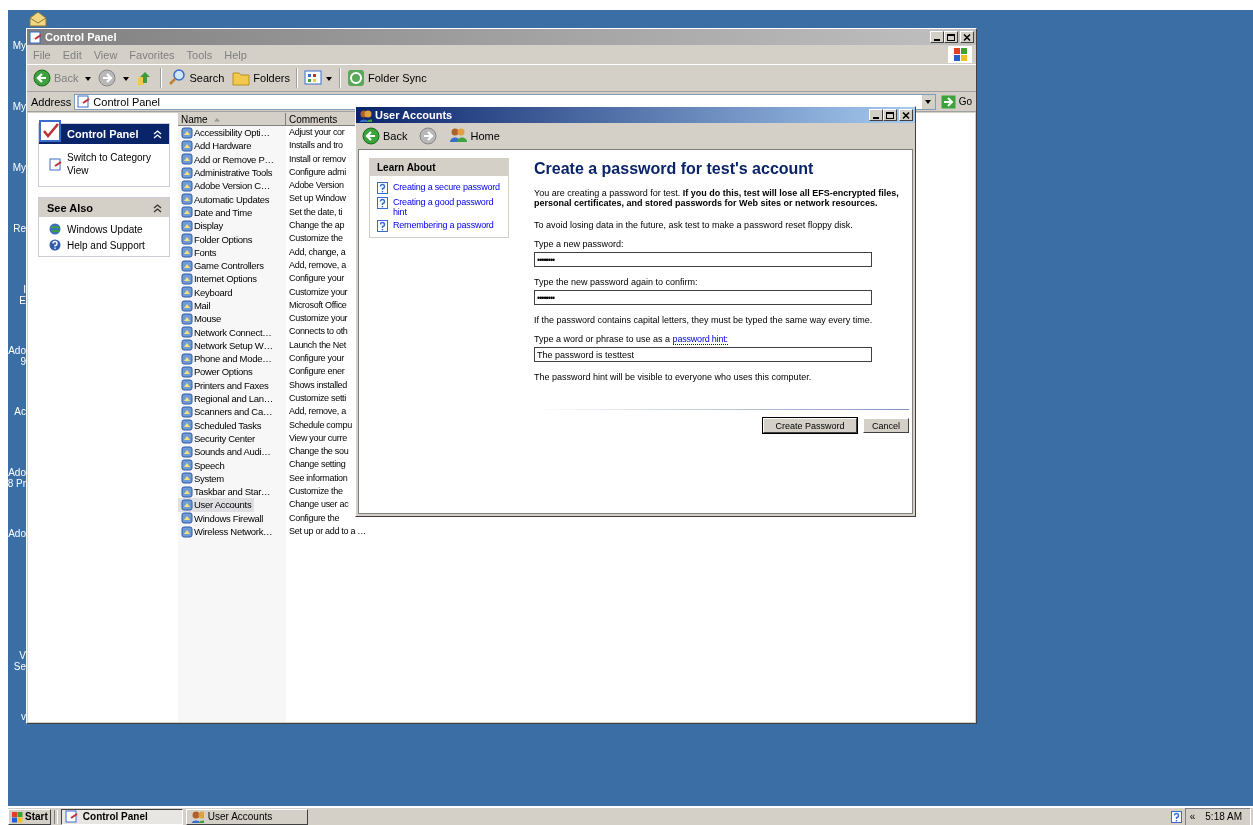 This screenshot has height=825, width=1253. I want to click on views-button, so click(318, 78).